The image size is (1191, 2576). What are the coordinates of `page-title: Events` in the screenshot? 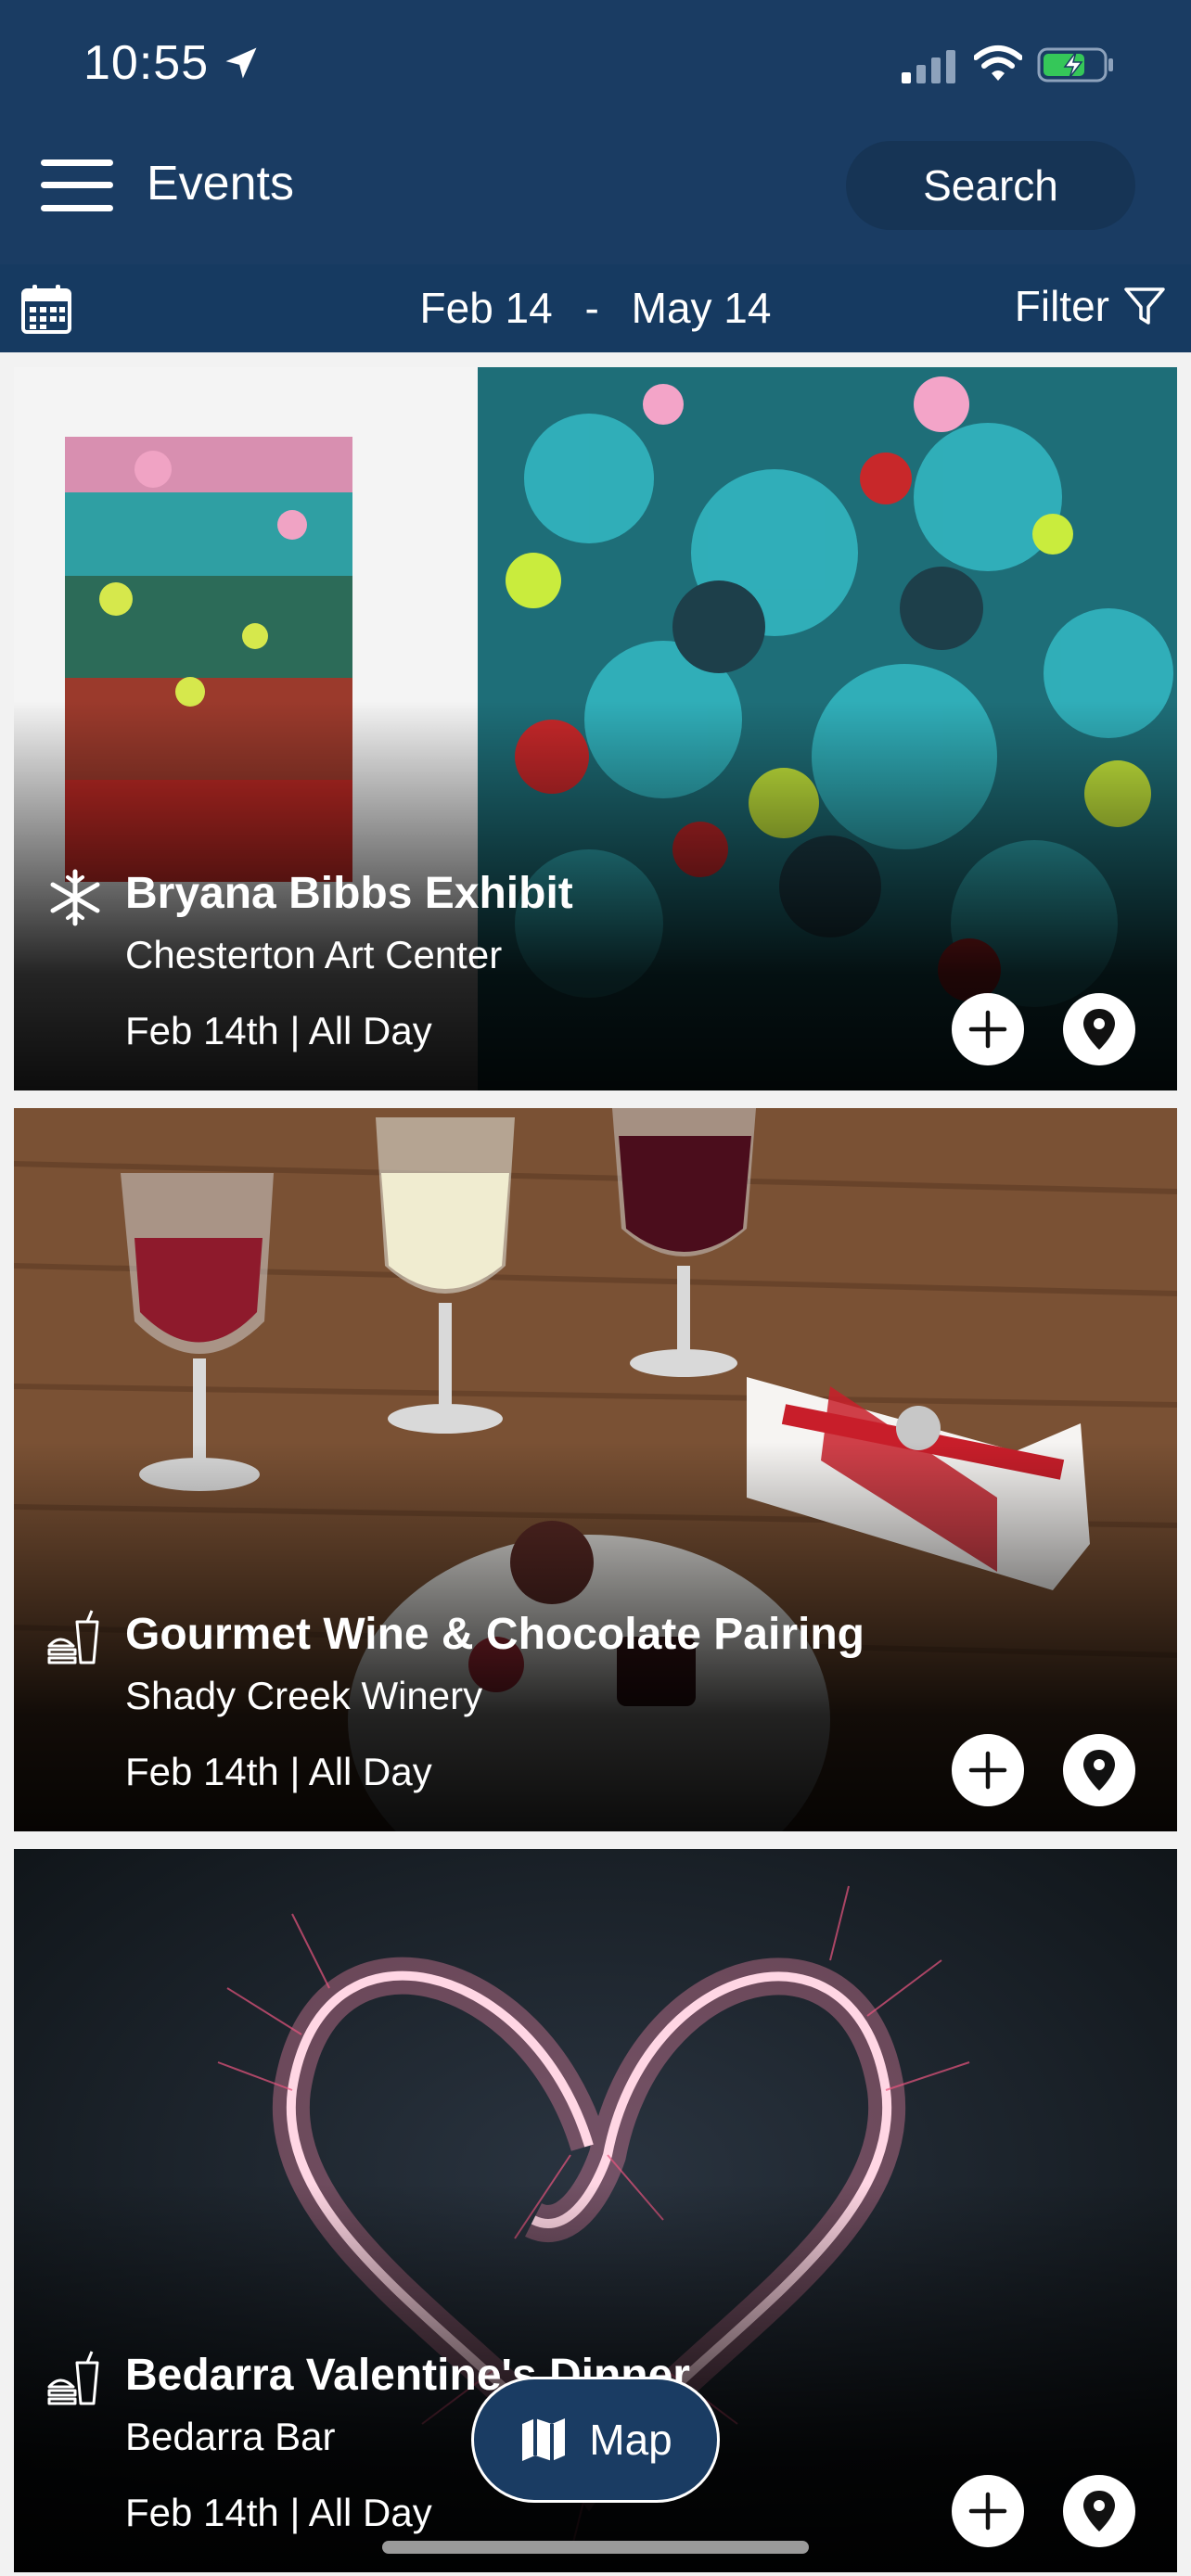 It's located at (220, 183).